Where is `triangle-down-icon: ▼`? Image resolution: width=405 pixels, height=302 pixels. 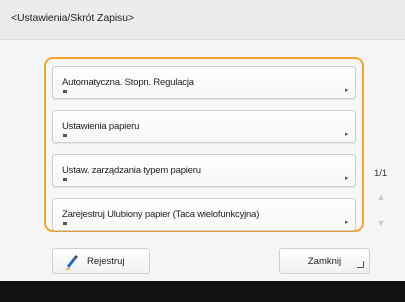
triangle-down-icon: ▼ is located at coordinates (381, 223).